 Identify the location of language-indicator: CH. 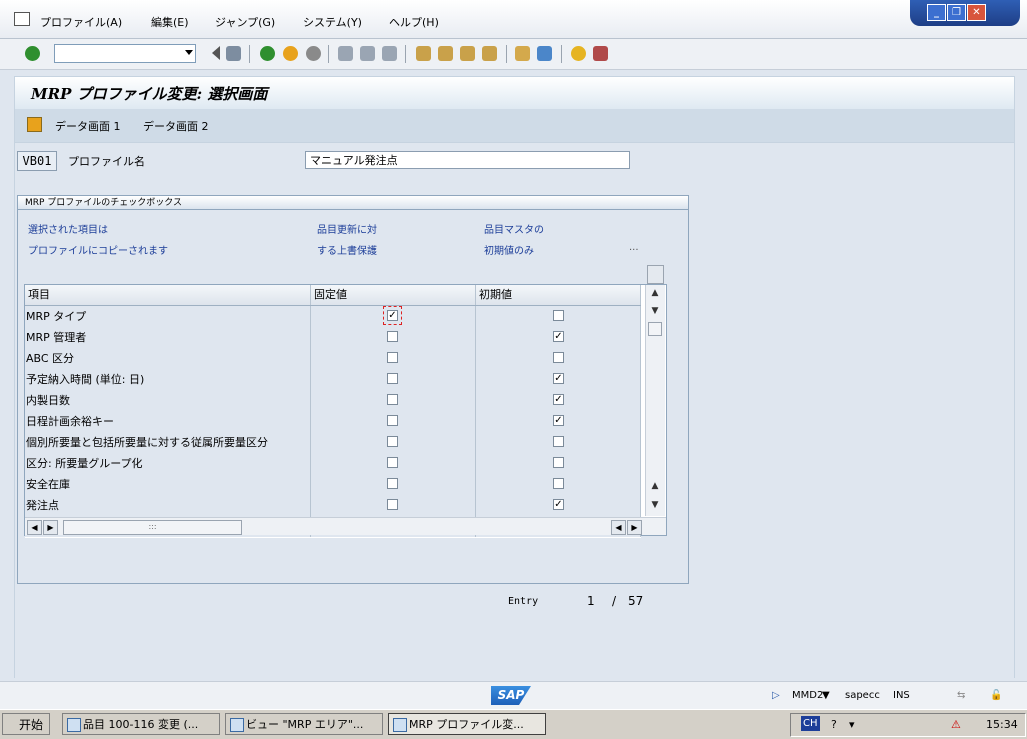
(810, 723).